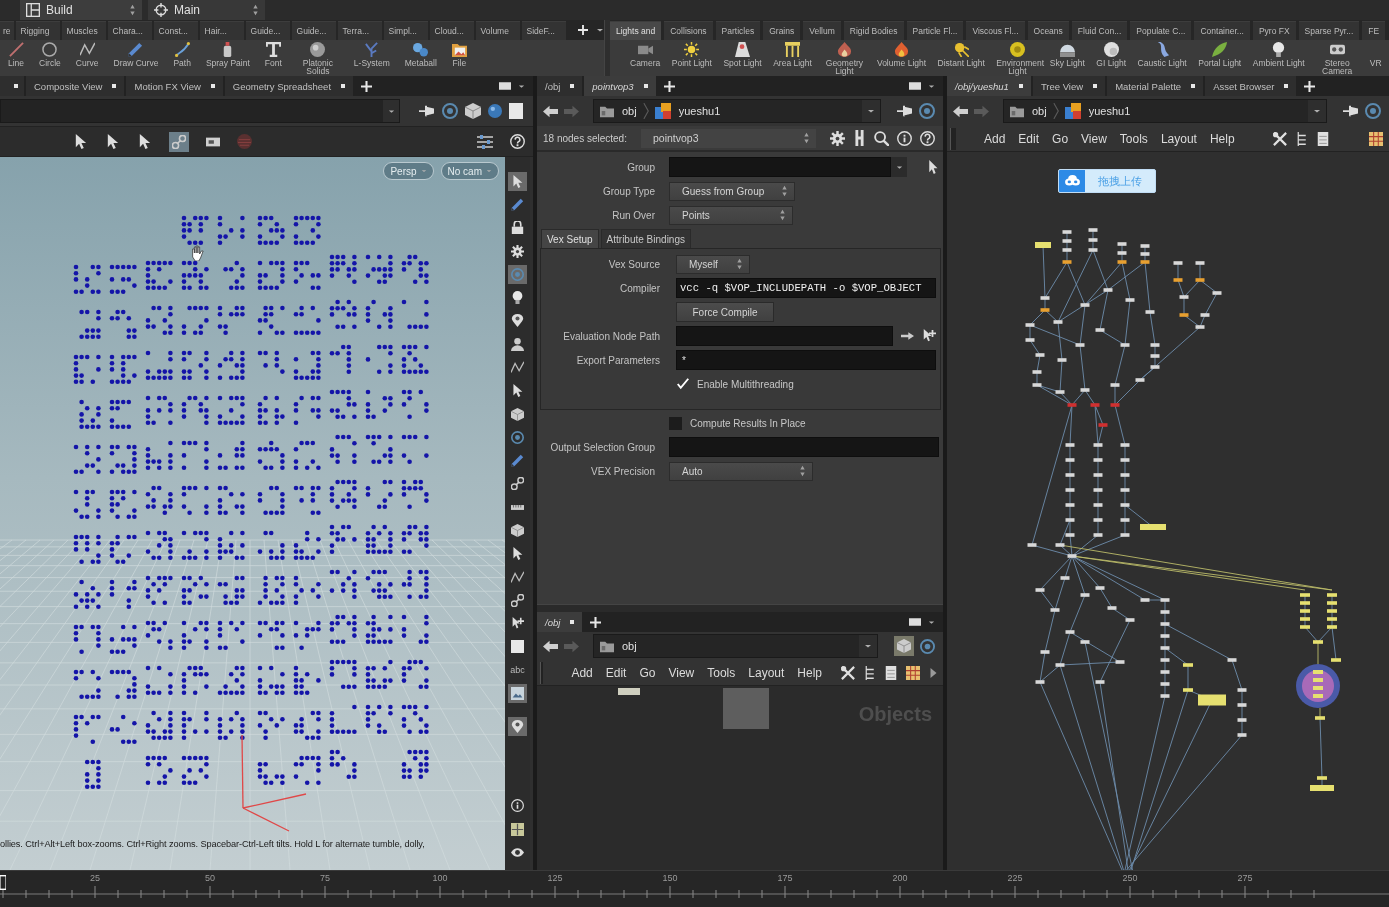  I want to click on pane-tab: pointvop3, so click(620, 86).